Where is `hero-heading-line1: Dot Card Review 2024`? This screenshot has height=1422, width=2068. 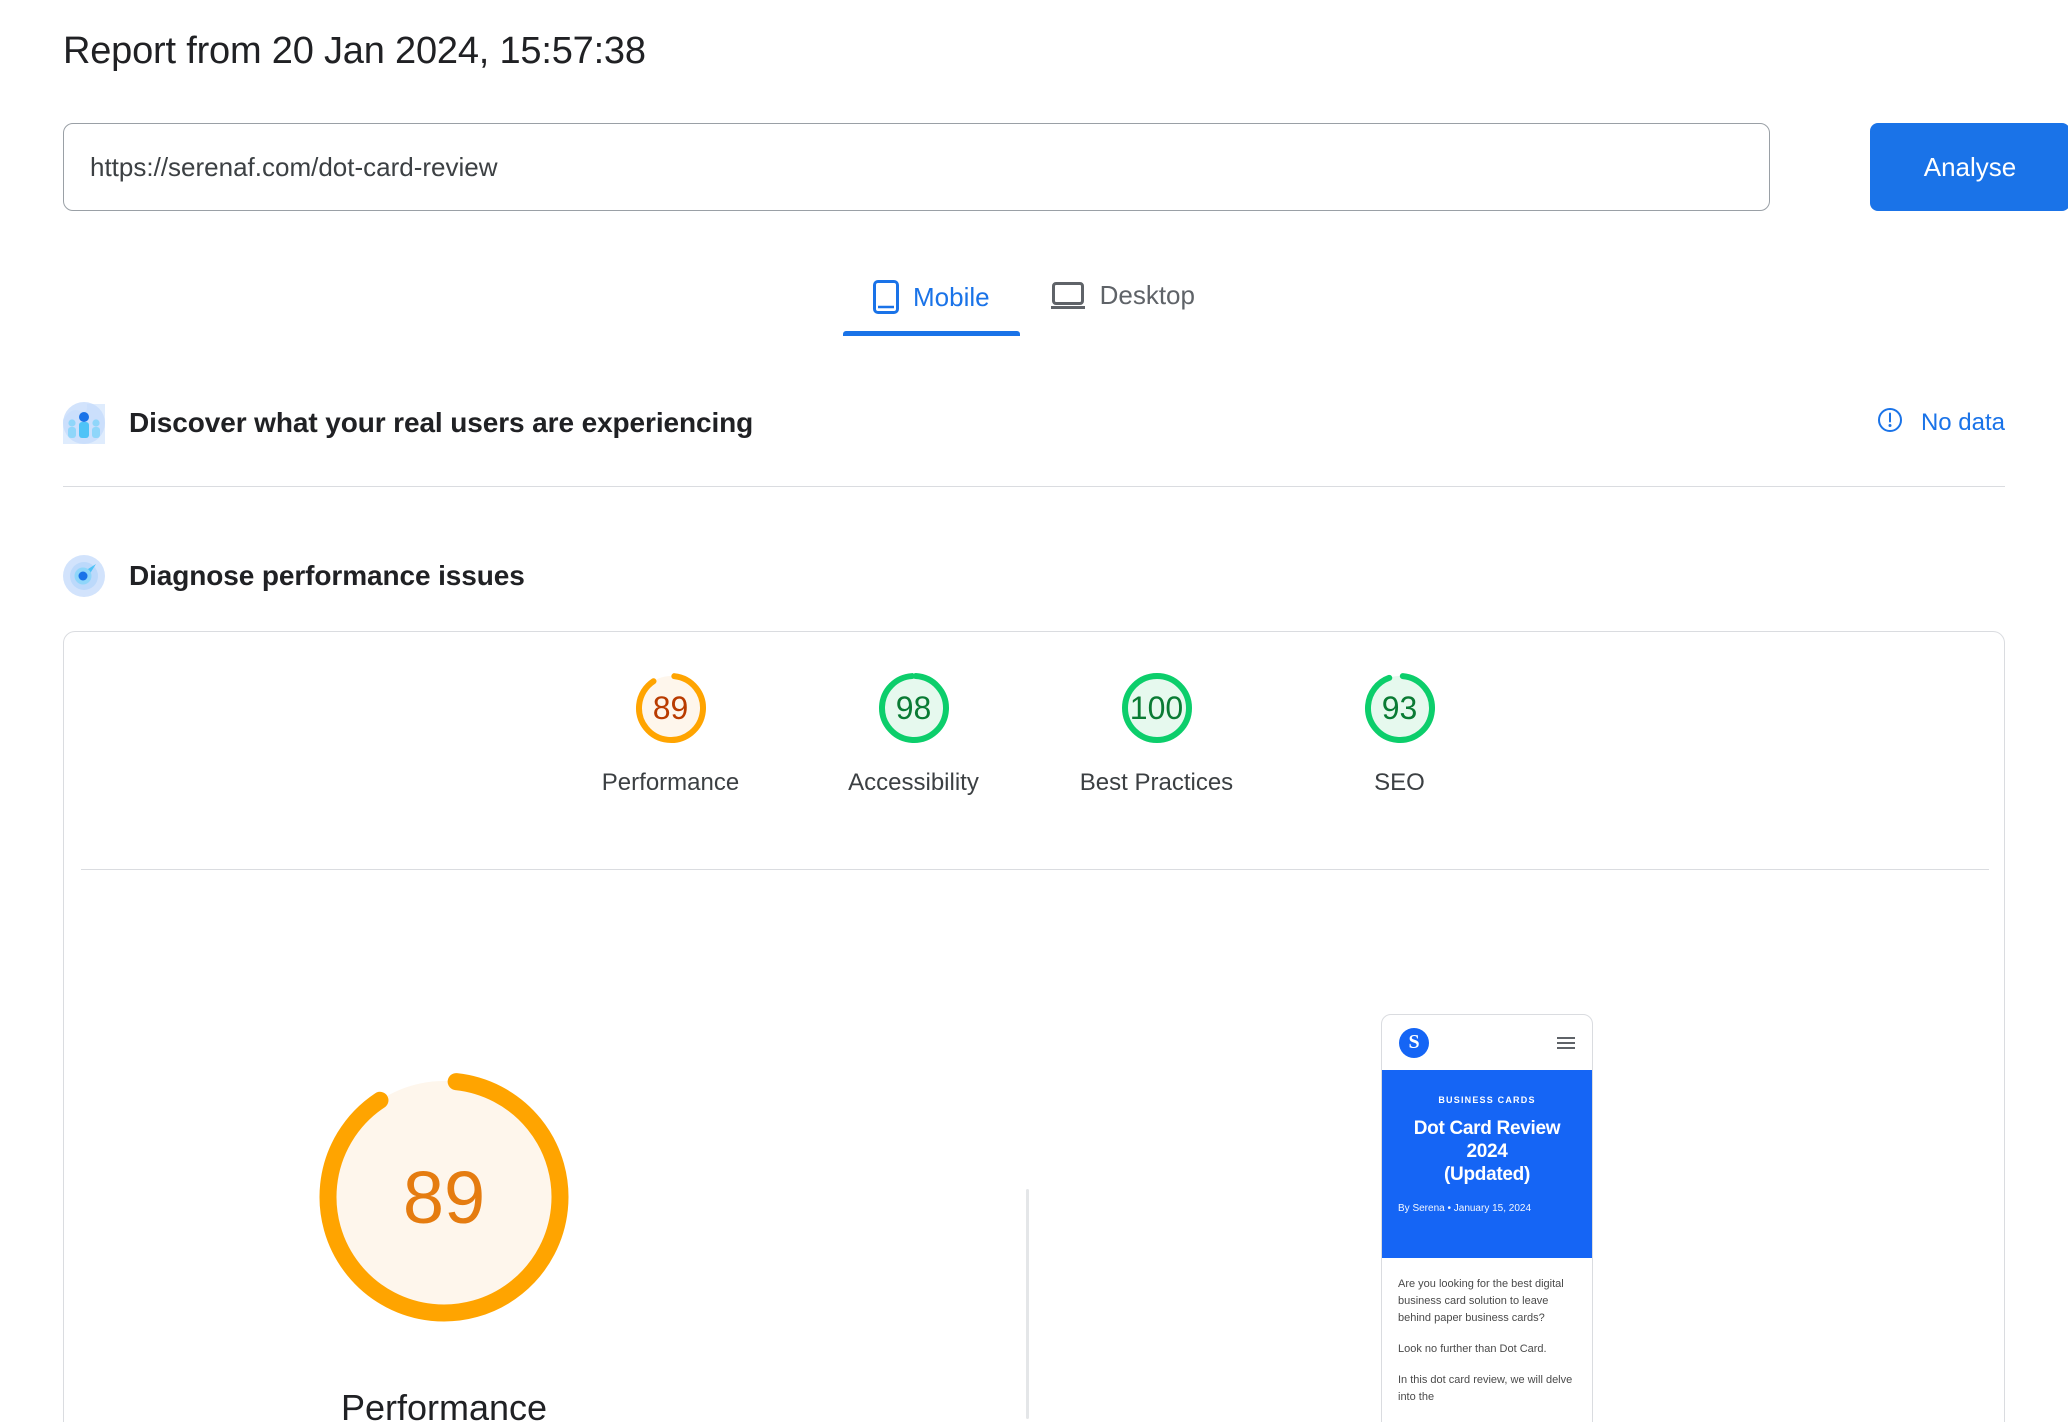 hero-heading-line1: Dot Card Review 2024 is located at coordinates (1487, 1140).